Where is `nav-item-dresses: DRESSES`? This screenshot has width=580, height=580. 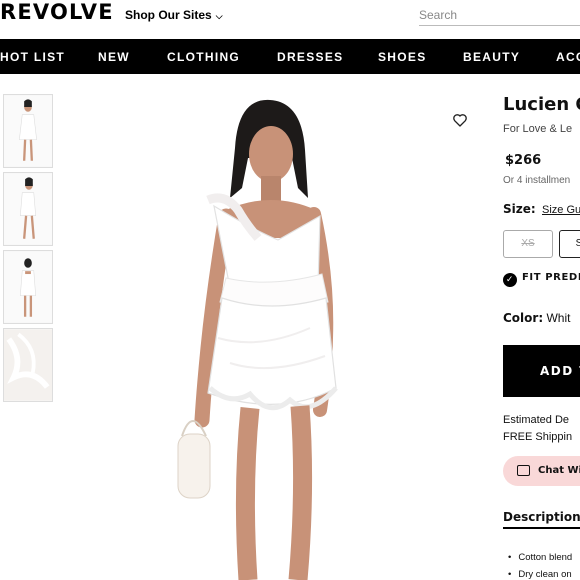 nav-item-dresses: DRESSES is located at coordinates (310, 57).